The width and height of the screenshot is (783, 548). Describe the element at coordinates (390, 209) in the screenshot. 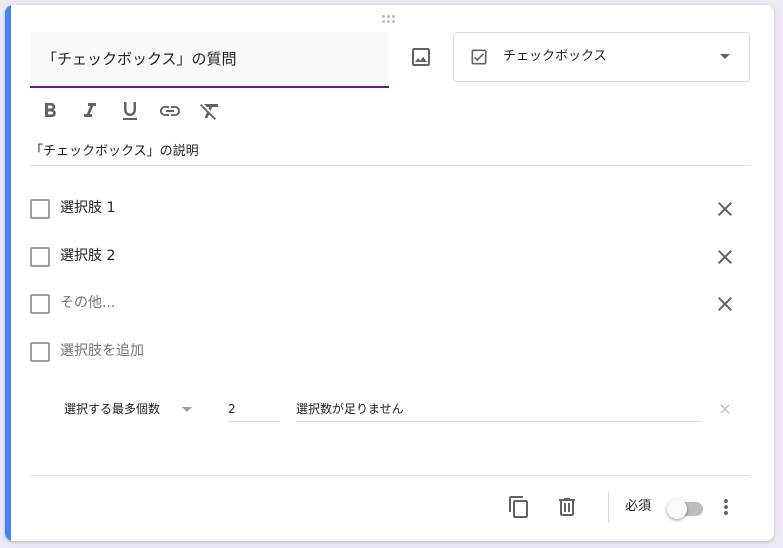

I see `option-row: 選択肢 1` at that location.